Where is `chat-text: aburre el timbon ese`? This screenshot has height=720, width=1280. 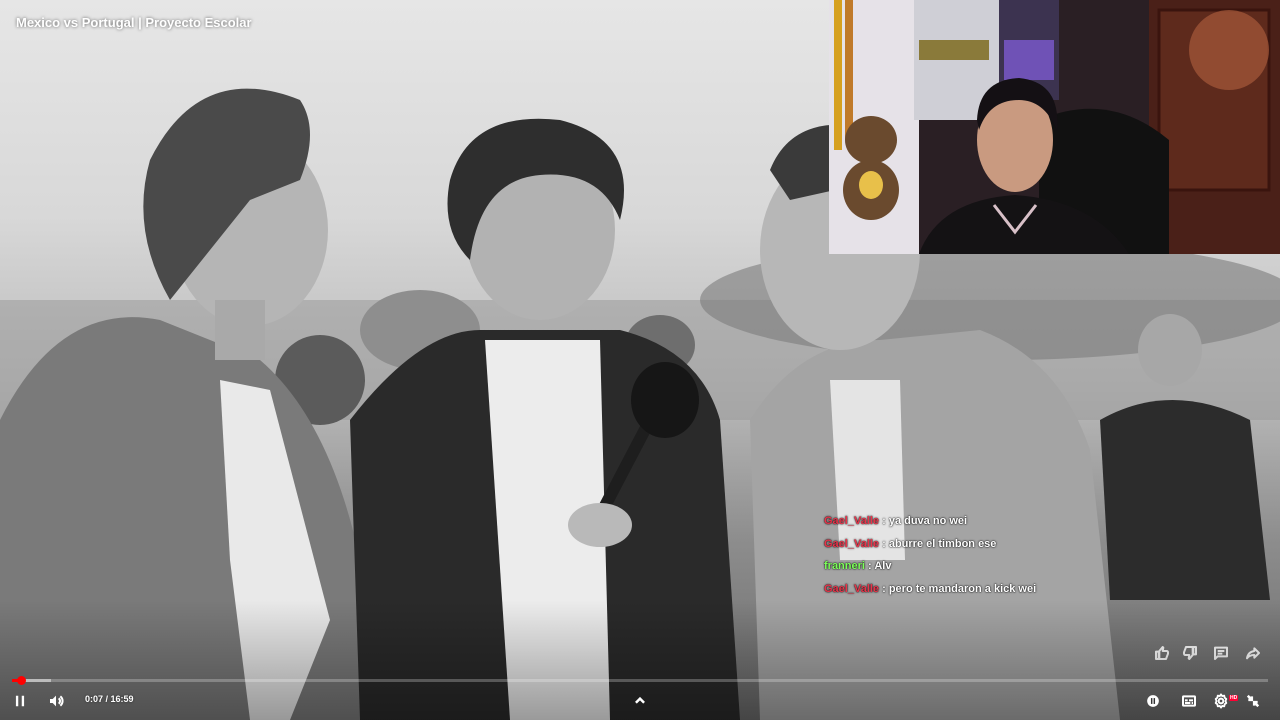 chat-text: aburre el timbon ese is located at coordinates (942, 543).